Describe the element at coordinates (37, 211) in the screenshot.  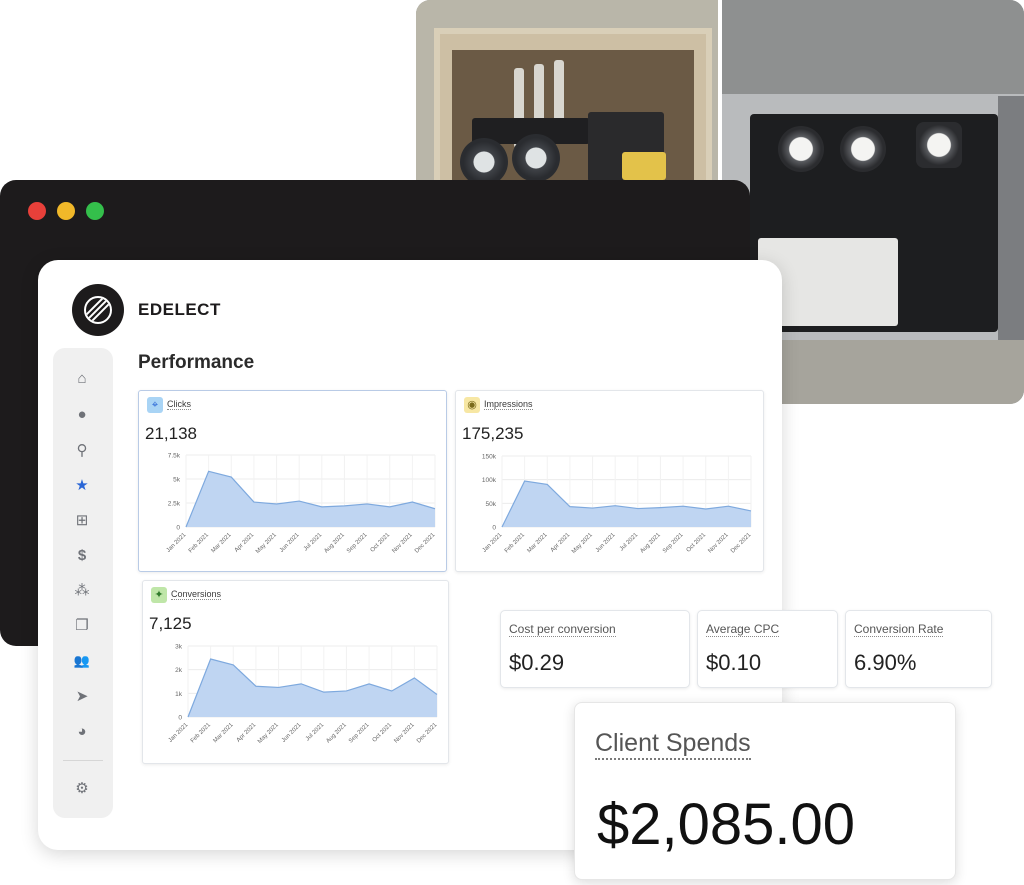
I see `window-close-button` at that location.